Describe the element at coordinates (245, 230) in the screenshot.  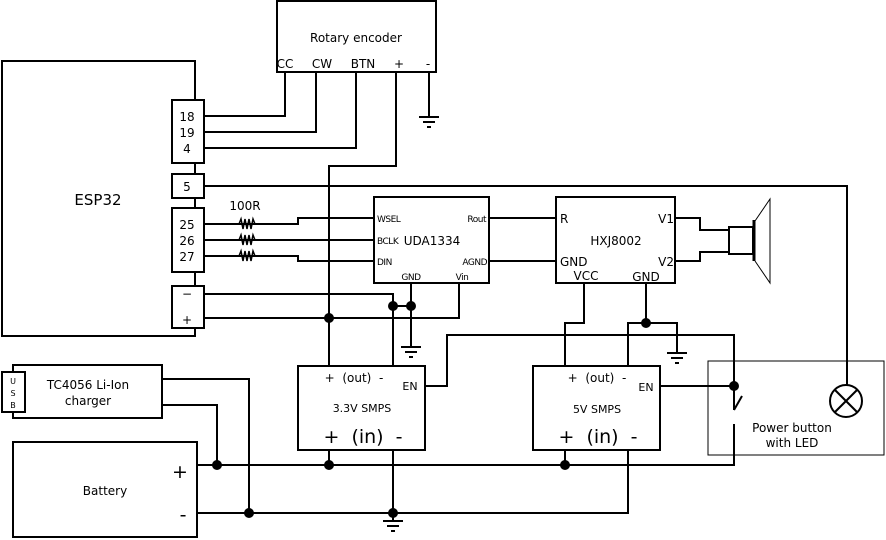
I see `resistors: 100R` at that location.